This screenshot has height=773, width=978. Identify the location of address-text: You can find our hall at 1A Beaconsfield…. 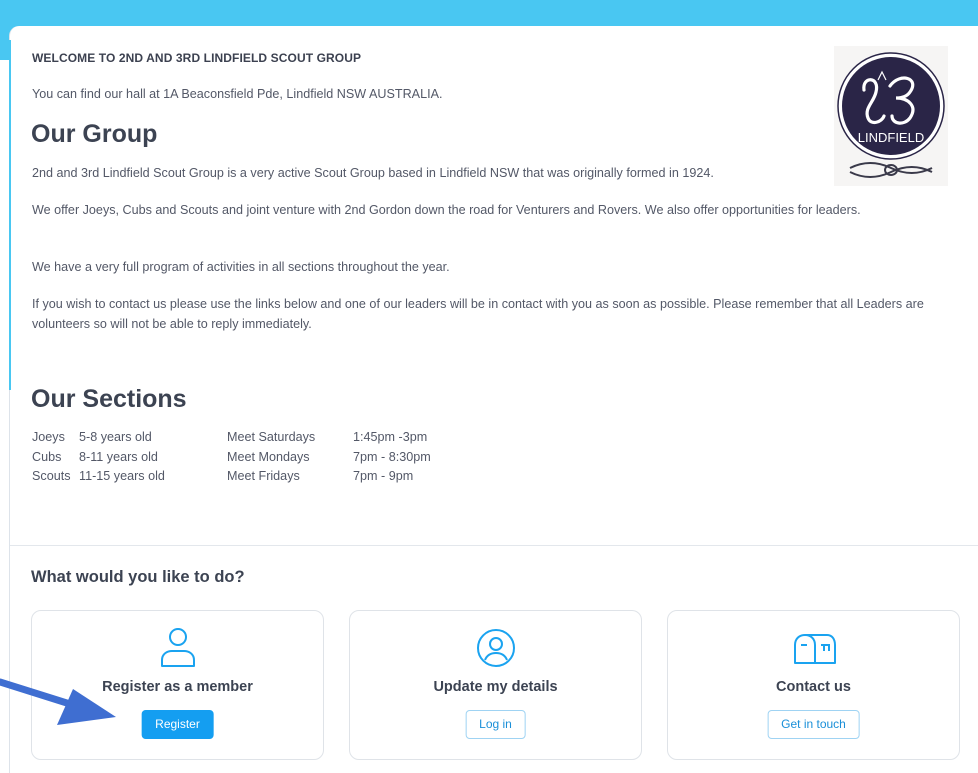
(237, 94).